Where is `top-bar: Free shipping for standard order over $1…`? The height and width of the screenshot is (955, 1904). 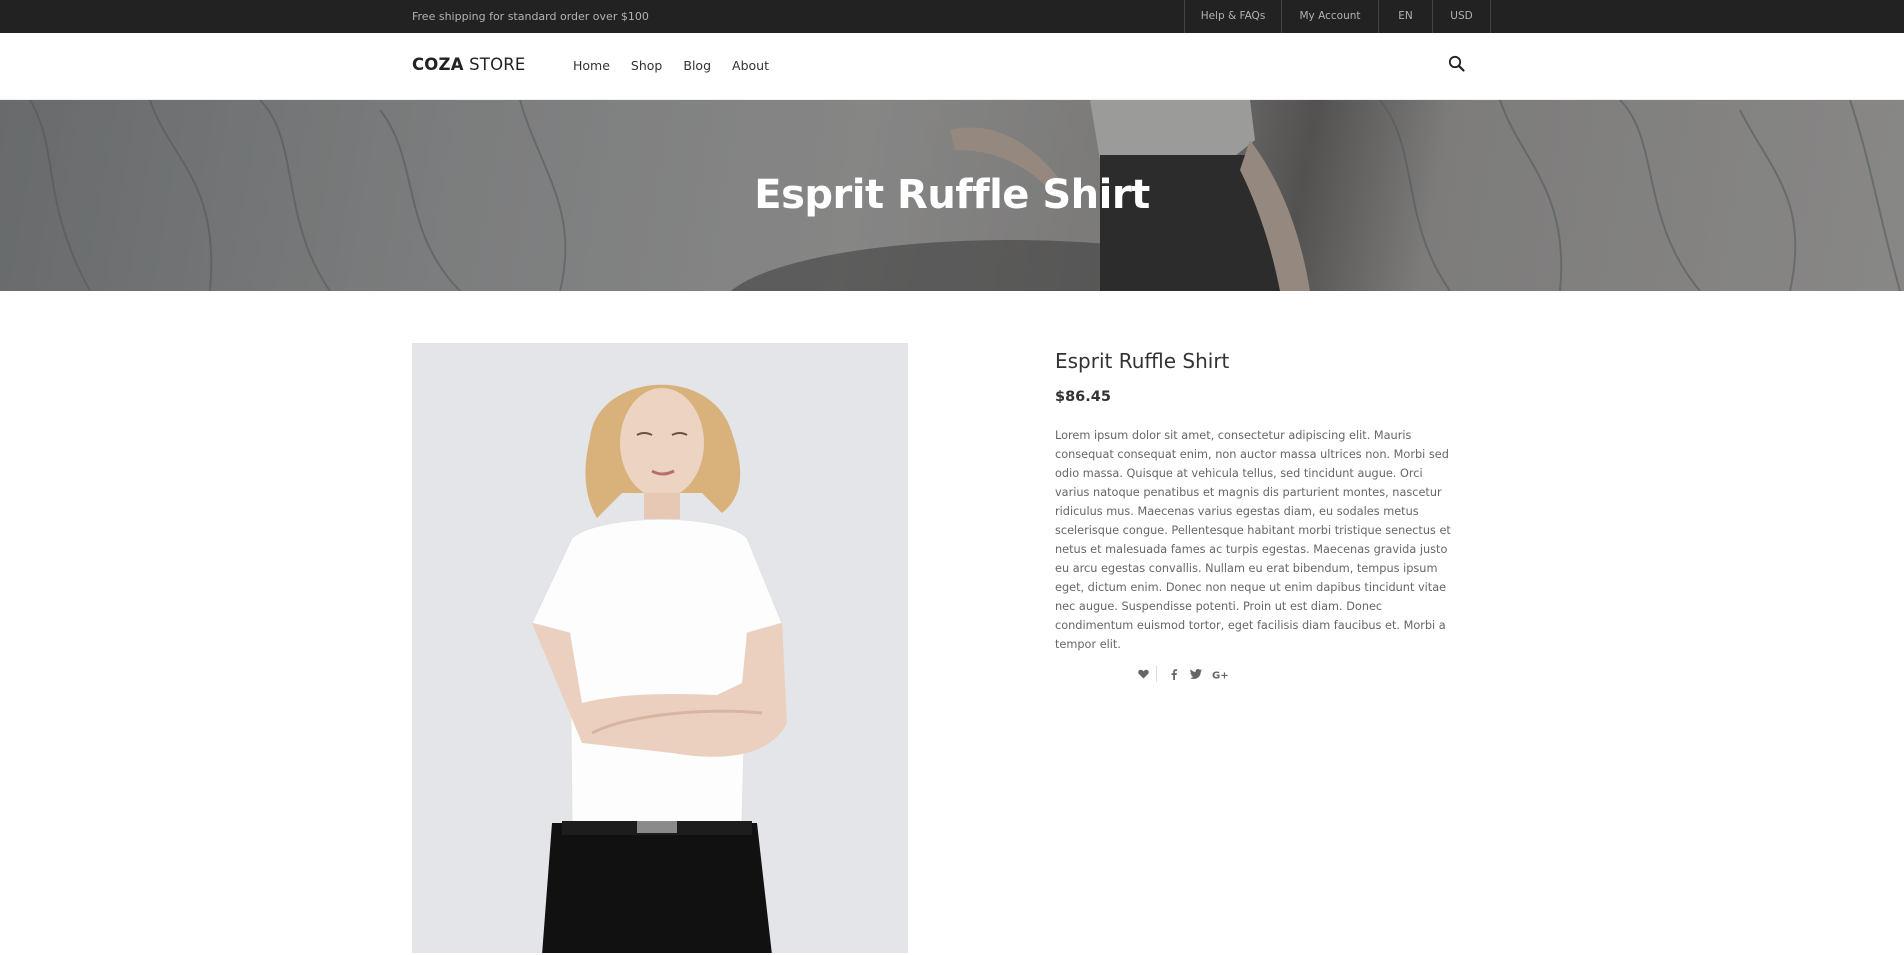 top-bar: Free shipping for standard order over $1… is located at coordinates (952, 16).